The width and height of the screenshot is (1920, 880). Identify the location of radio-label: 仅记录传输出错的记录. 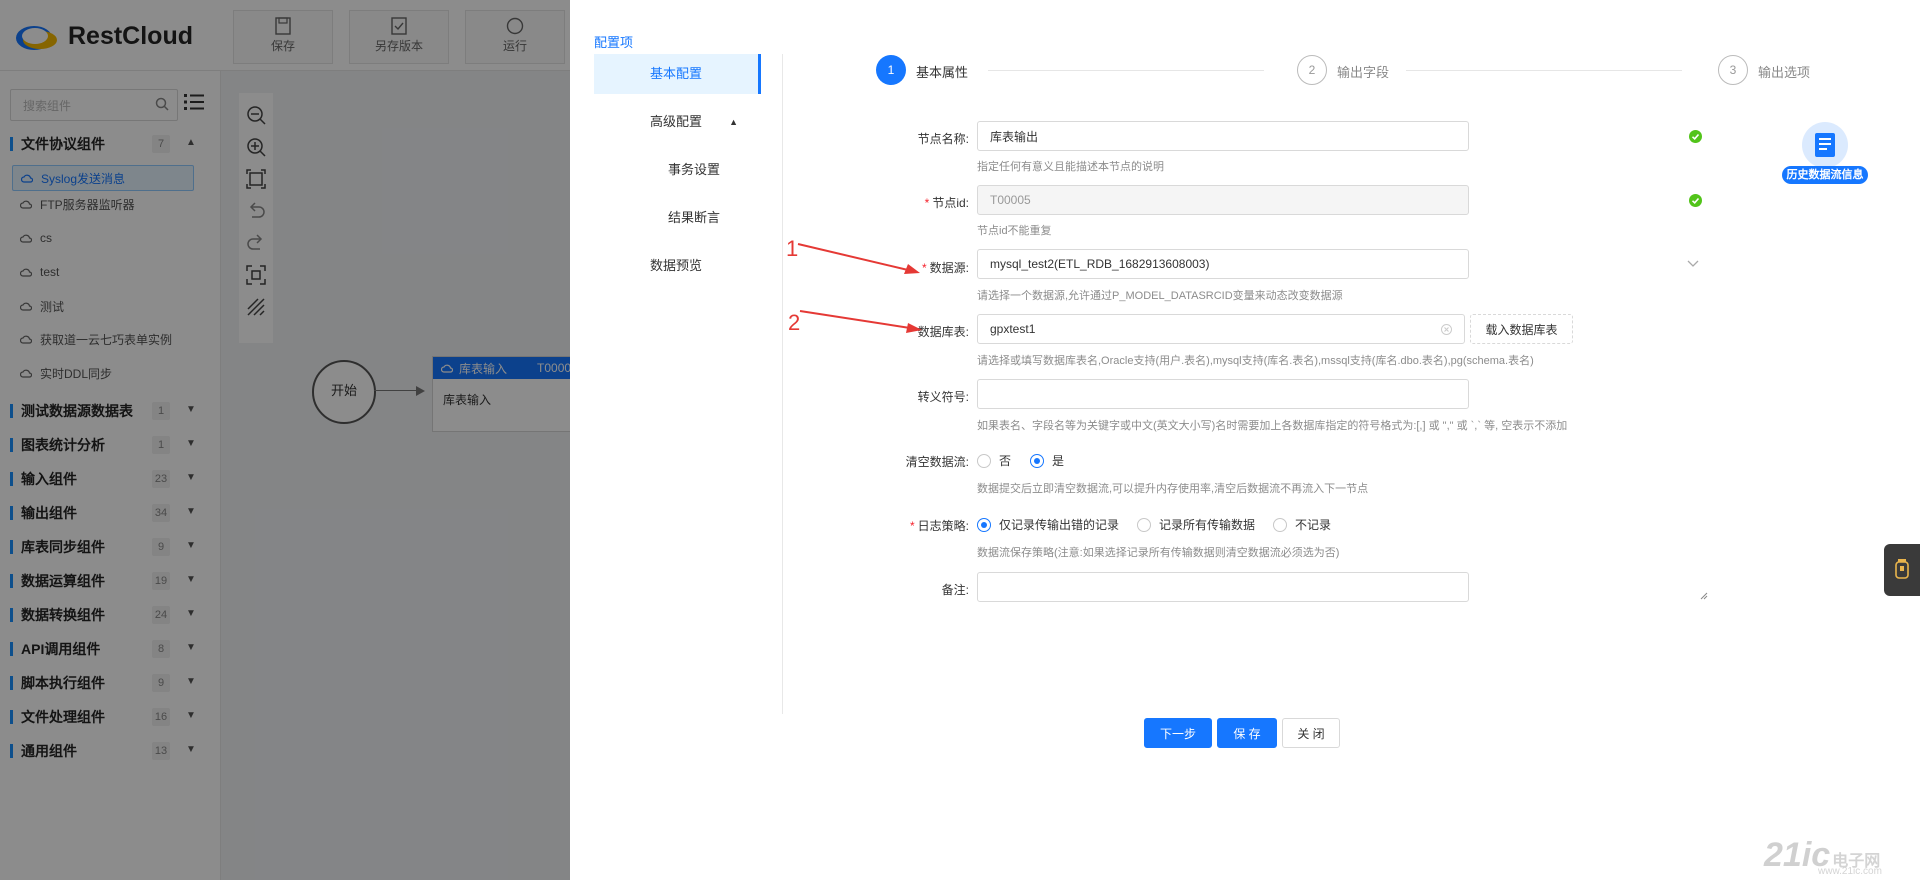
(1059, 525).